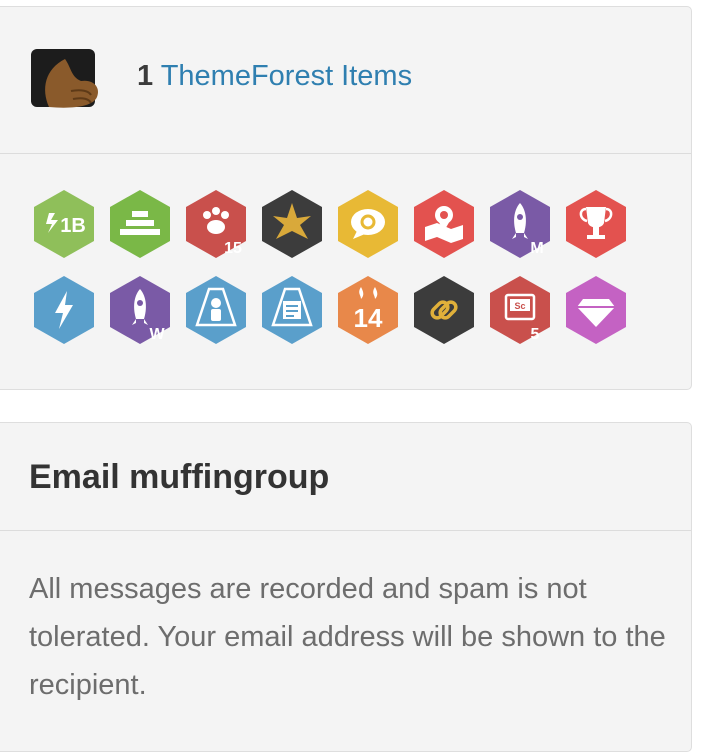  What do you see at coordinates (66, 80) in the screenshot?
I see `author-avatar` at bounding box center [66, 80].